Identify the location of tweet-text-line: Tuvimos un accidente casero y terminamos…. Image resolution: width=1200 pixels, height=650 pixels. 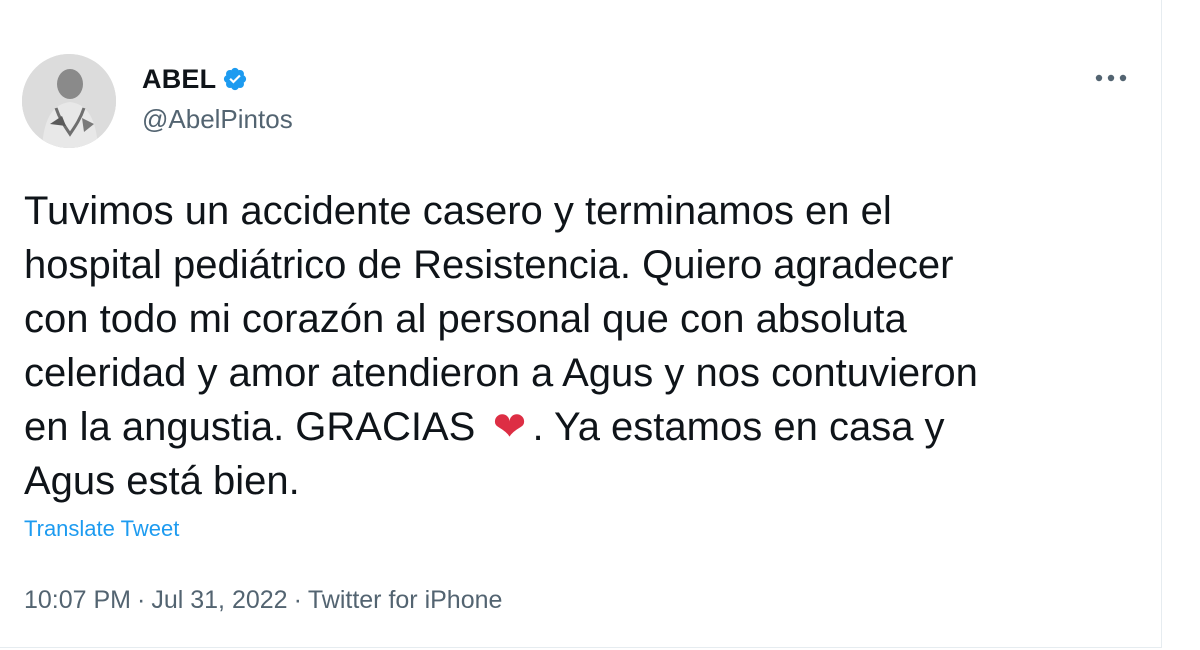
(458, 211).